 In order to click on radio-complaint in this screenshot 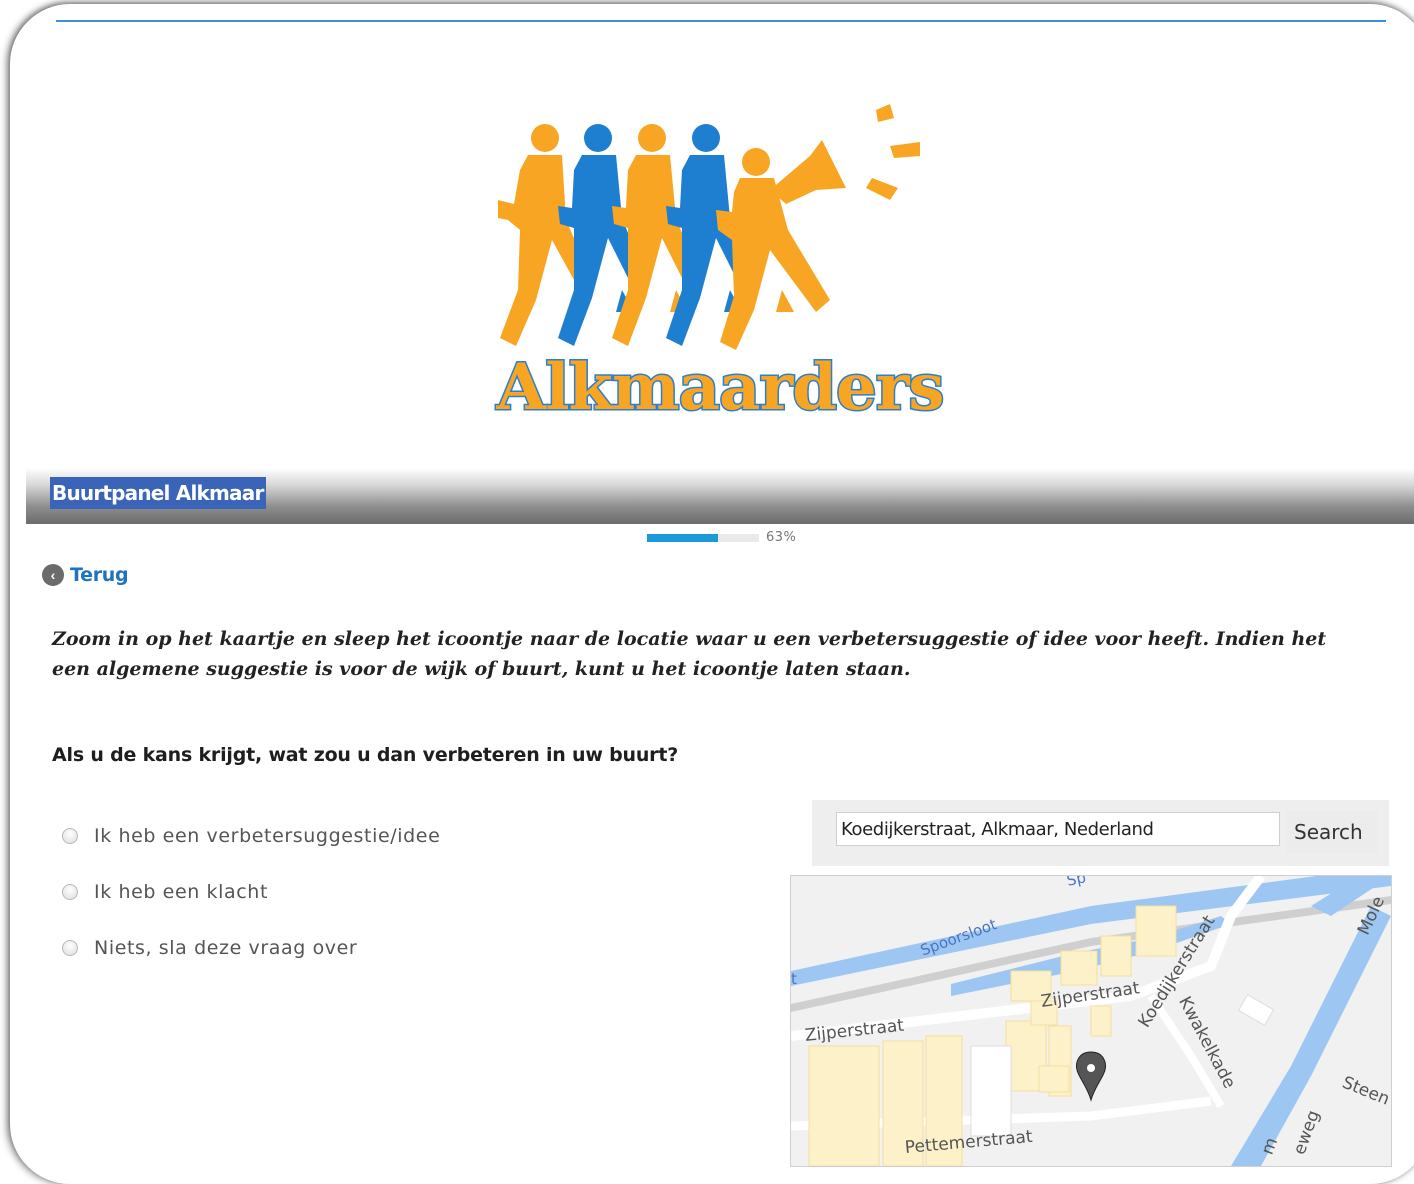, I will do `click(70, 892)`.